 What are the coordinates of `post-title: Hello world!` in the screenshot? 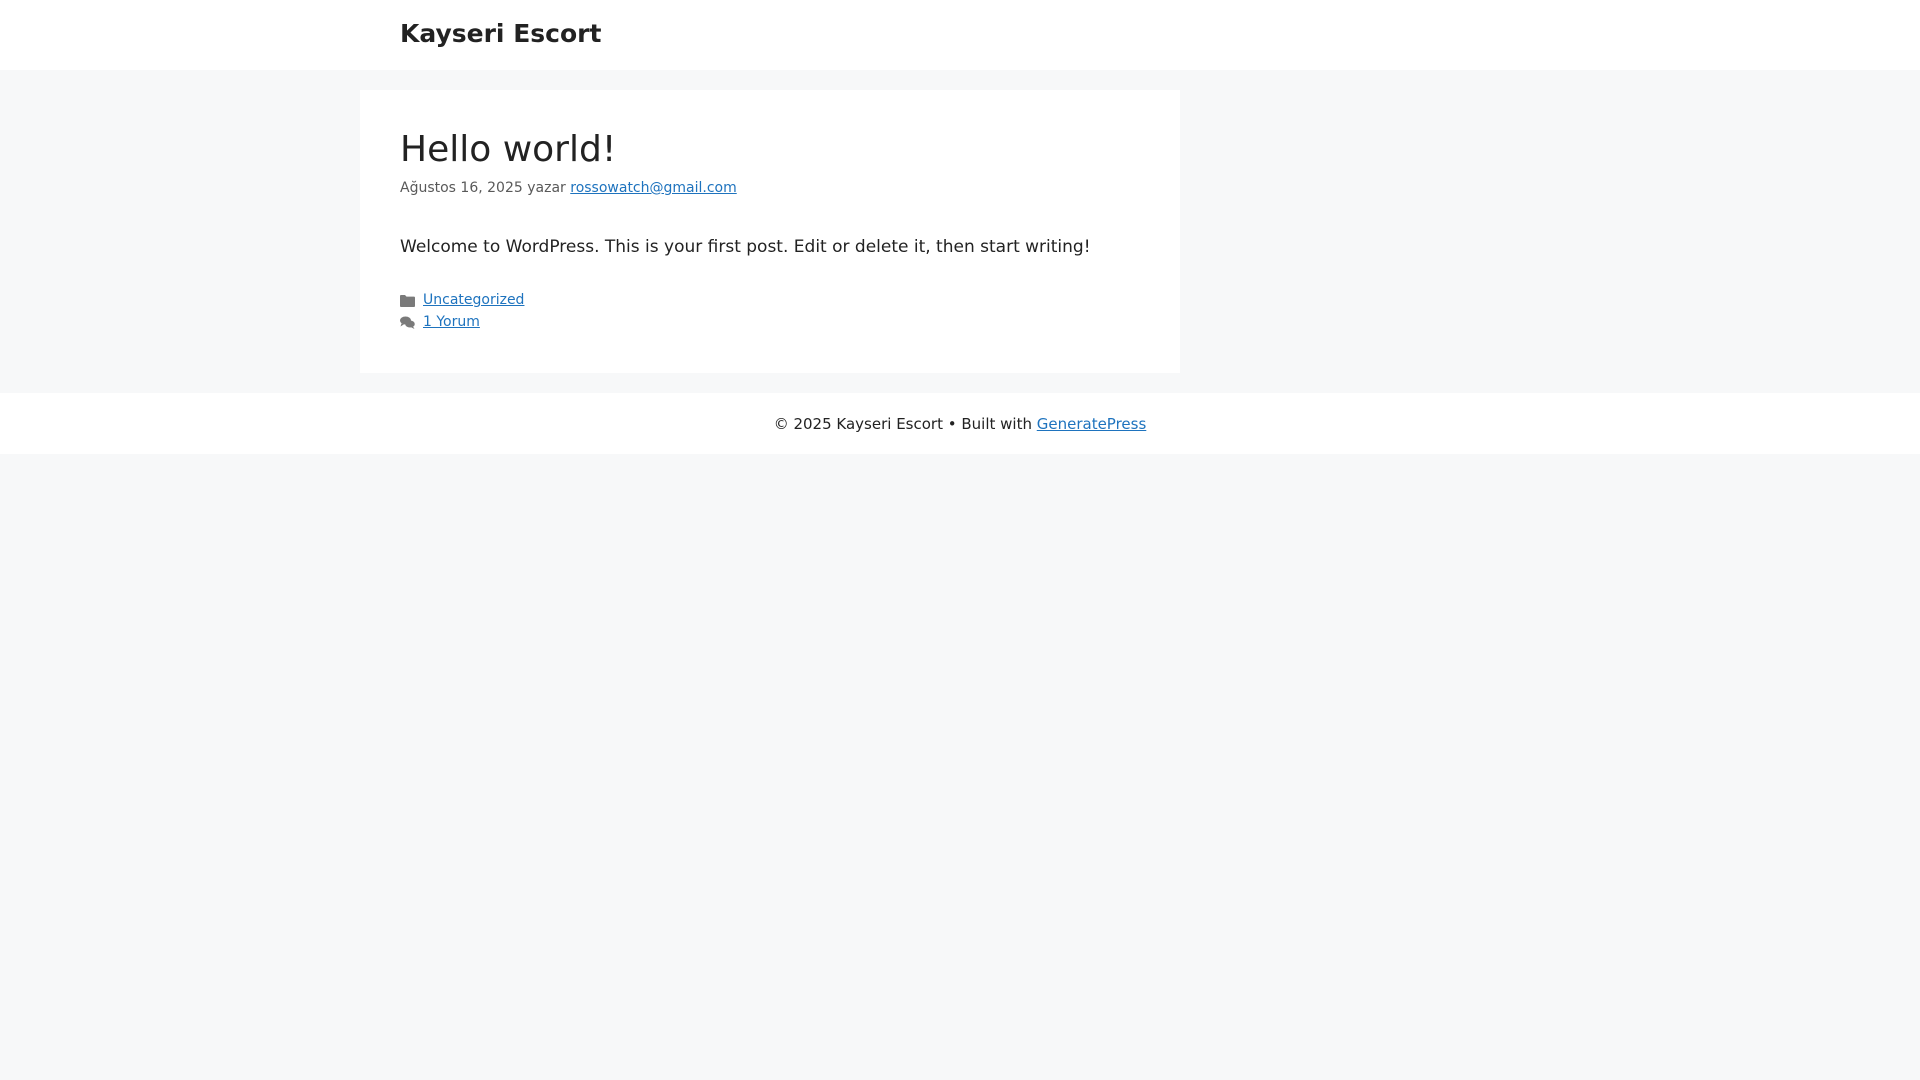 It's located at (770, 150).